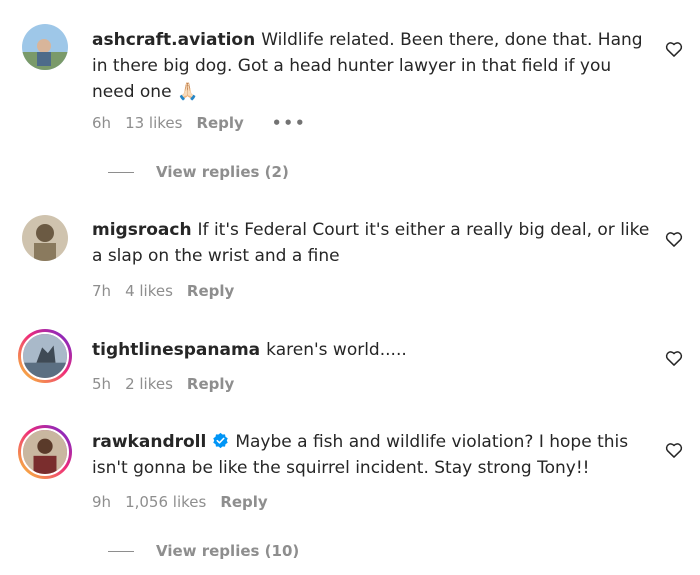  Describe the element at coordinates (222, 172) in the screenshot. I see `view-replies-label: View replies (2)` at that location.